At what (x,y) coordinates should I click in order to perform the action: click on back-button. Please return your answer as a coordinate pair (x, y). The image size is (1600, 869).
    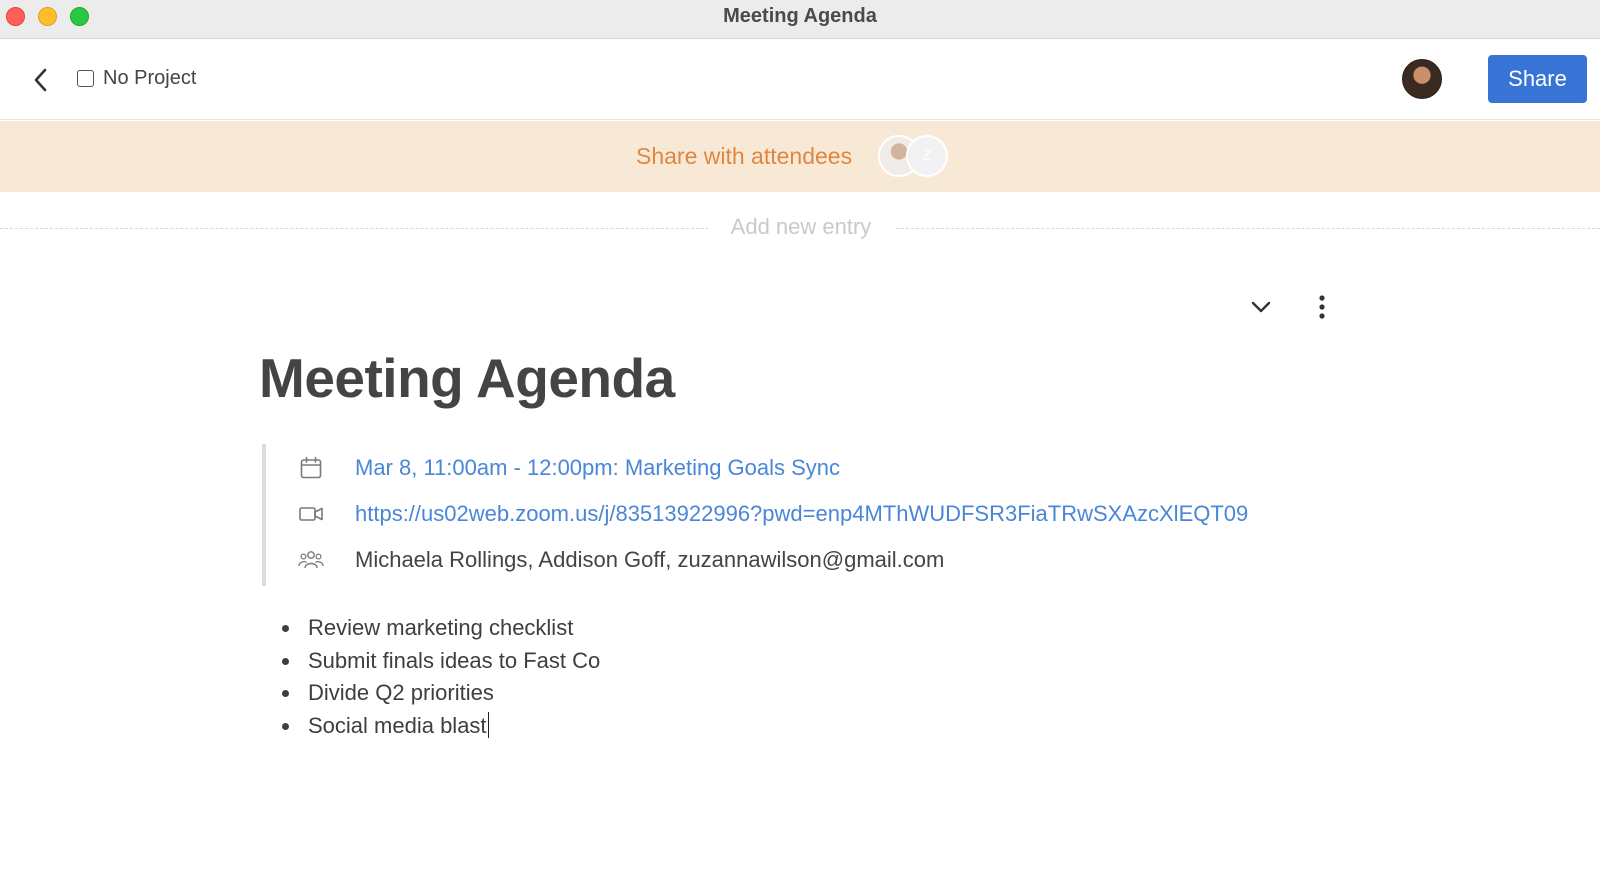
    Looking at the image, I should click on (41, 80).